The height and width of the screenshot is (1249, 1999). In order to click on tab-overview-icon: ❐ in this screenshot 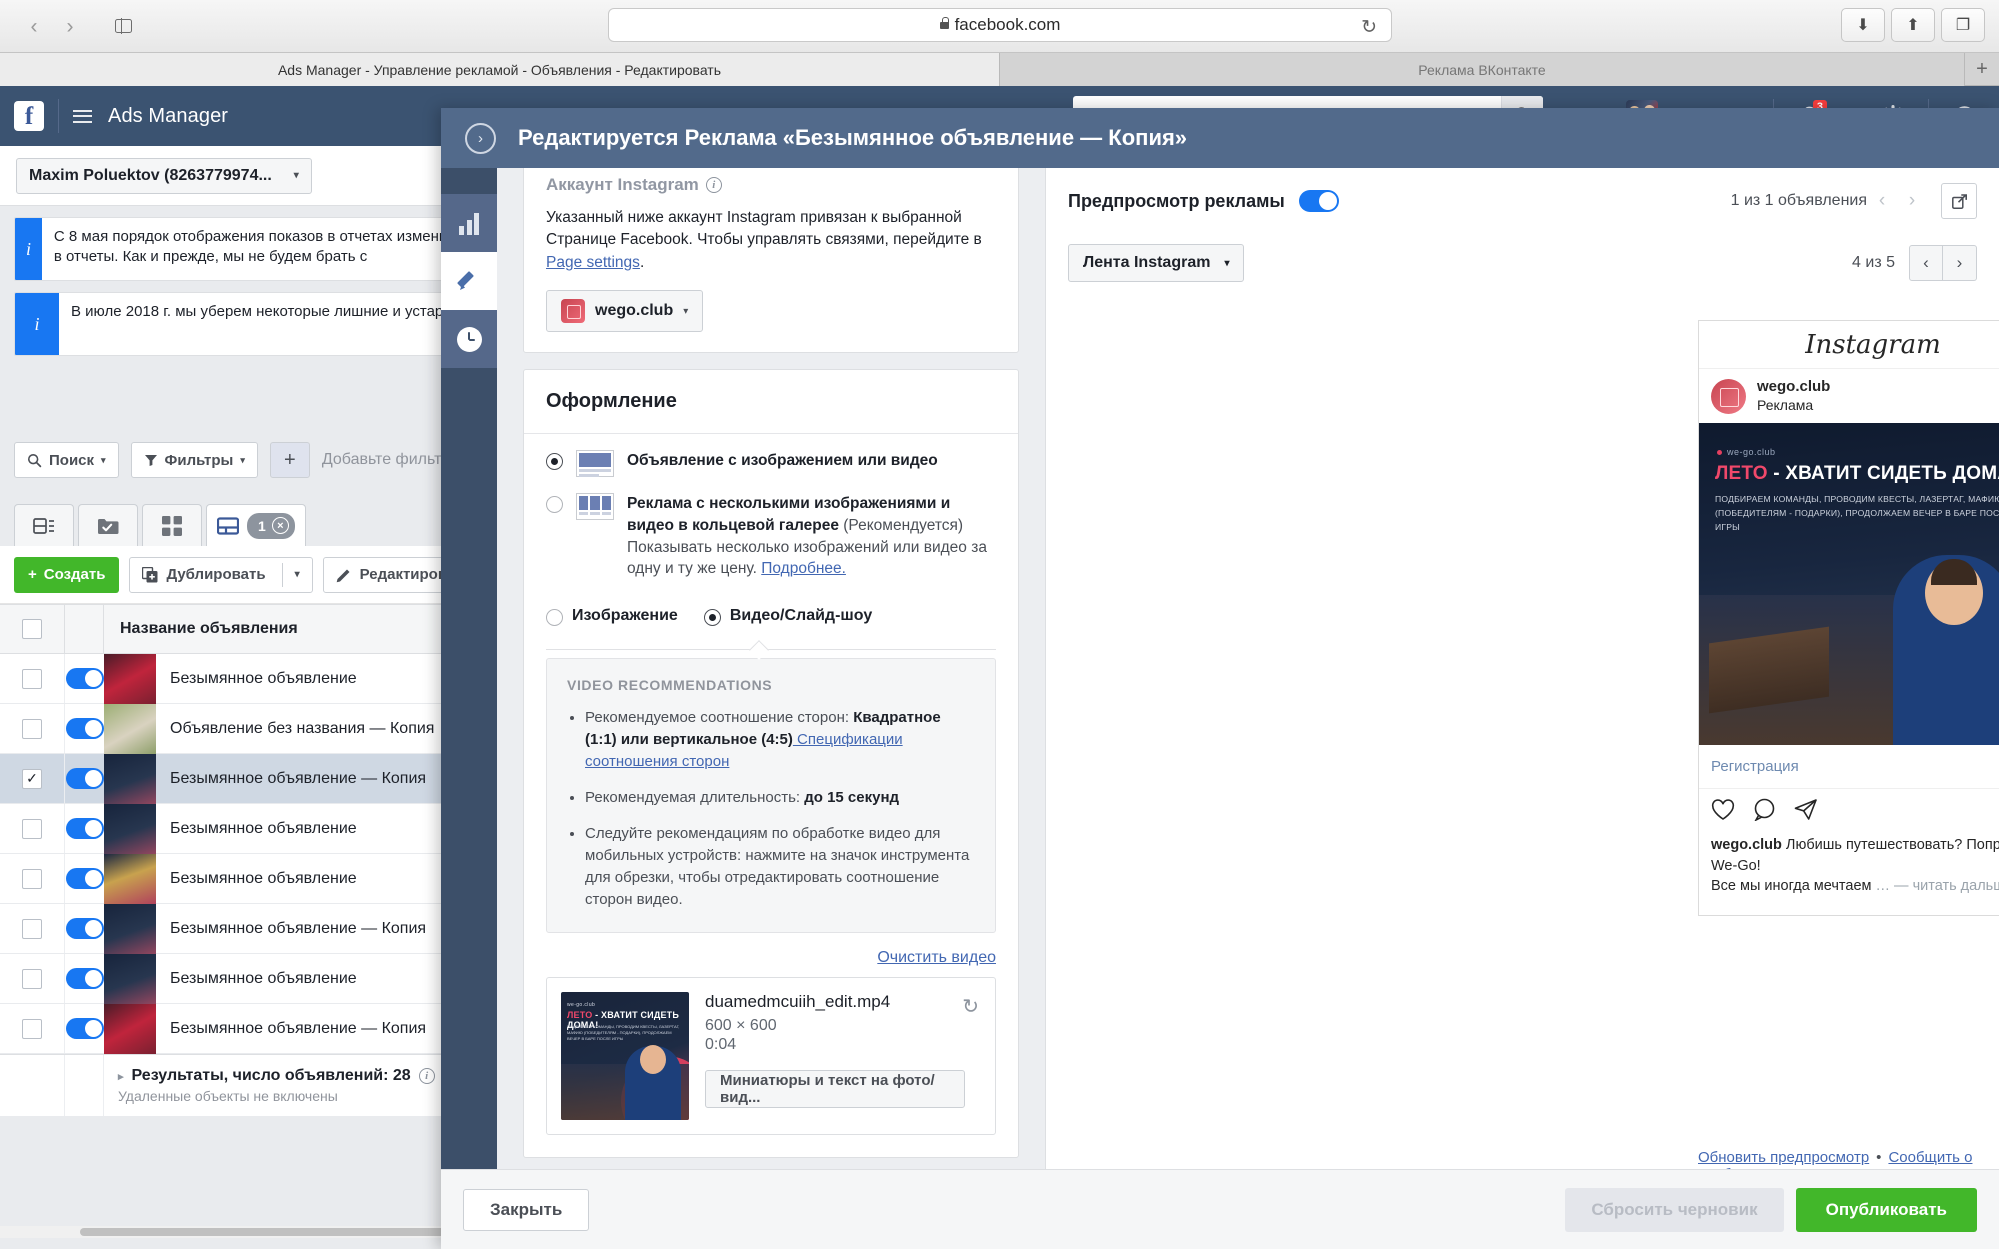, I will do `click(1963, 25)`.